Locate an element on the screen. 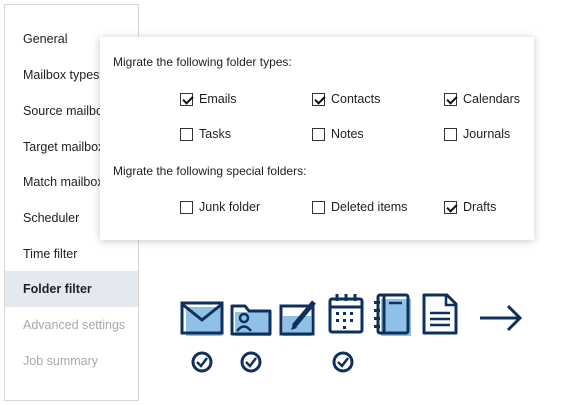 Image resolution: width=570 pixels, height=405 pixels. contact-folder-icon is located at coordinates (251, 320).